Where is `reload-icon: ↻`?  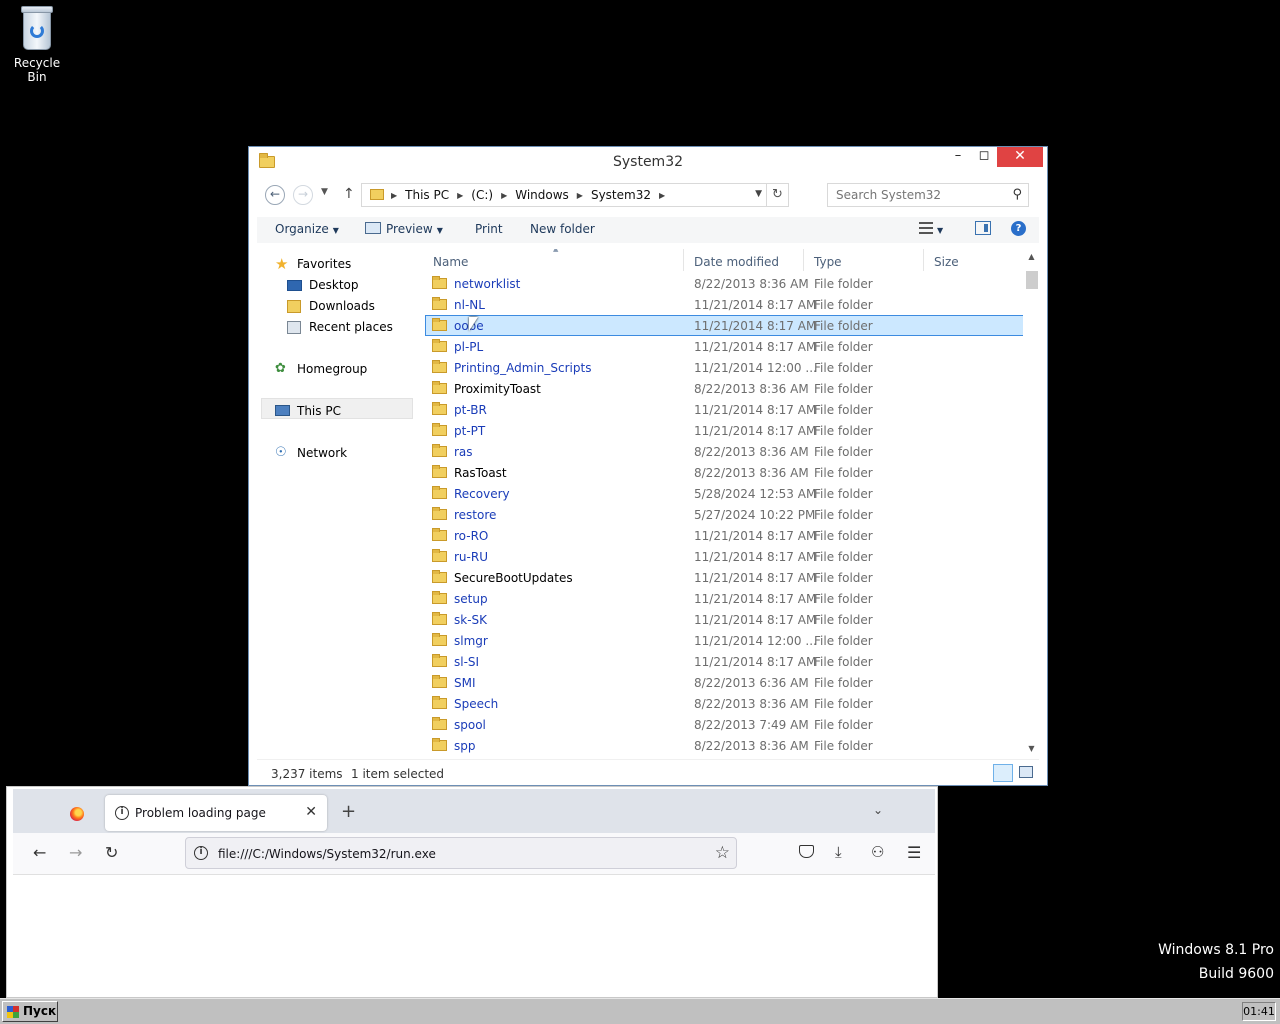 reload-icon: ↻ is located at coordinates (111, 852).